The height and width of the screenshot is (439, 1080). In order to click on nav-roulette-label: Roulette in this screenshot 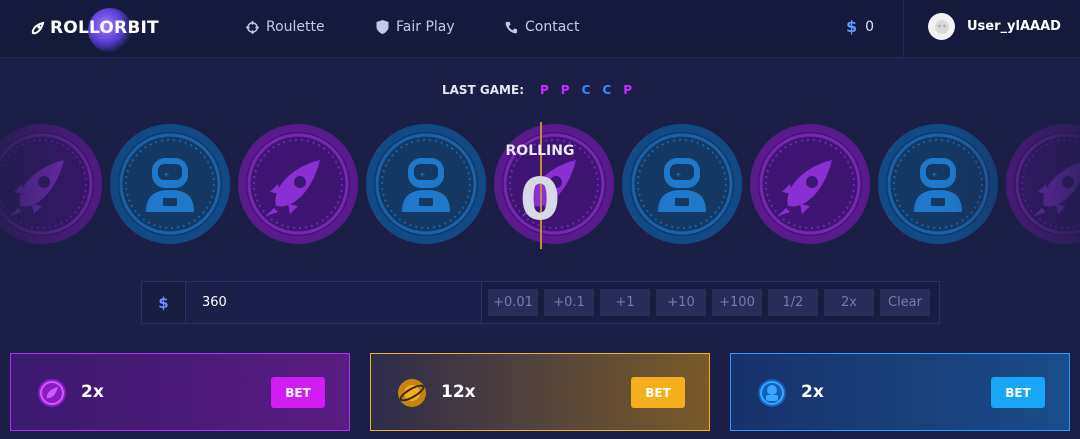, I will do `click(295, 27)`.